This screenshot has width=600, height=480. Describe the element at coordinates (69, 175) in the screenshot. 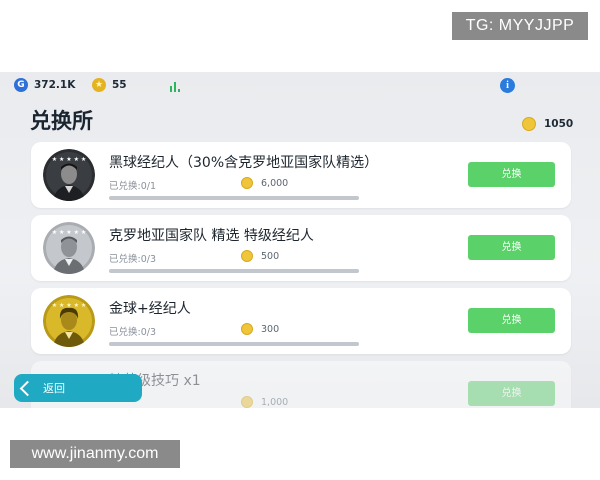

I see `agent-avatar-black: ★ ★ ★ ★ ★` at that location.